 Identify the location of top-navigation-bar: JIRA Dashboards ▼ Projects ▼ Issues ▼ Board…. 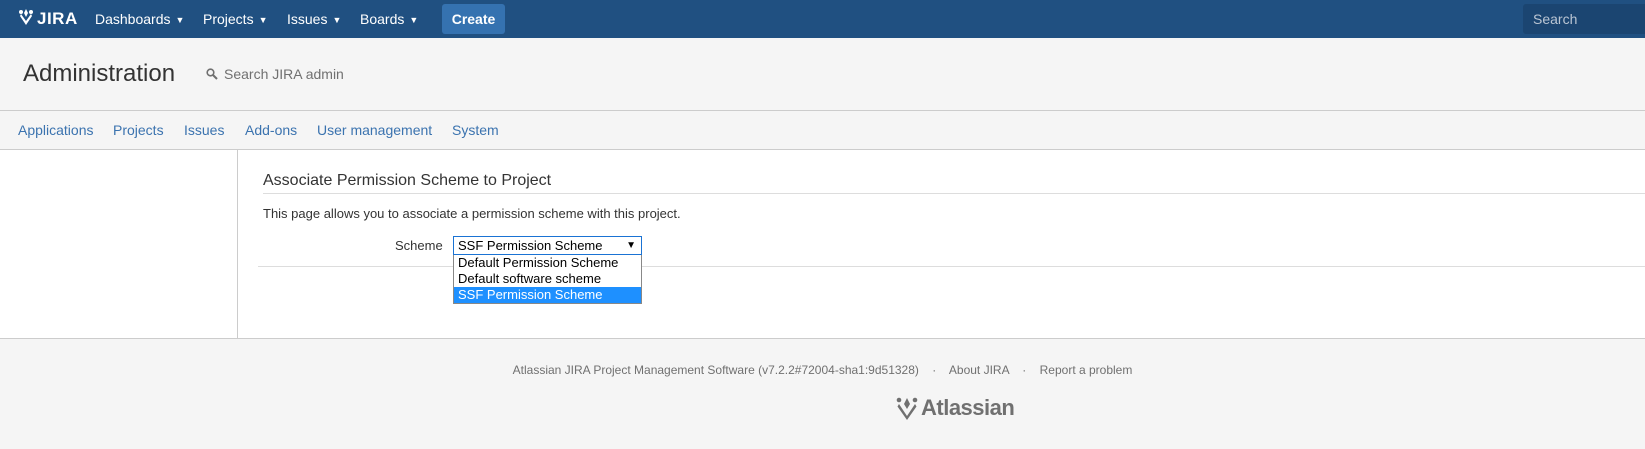
(822, 19).